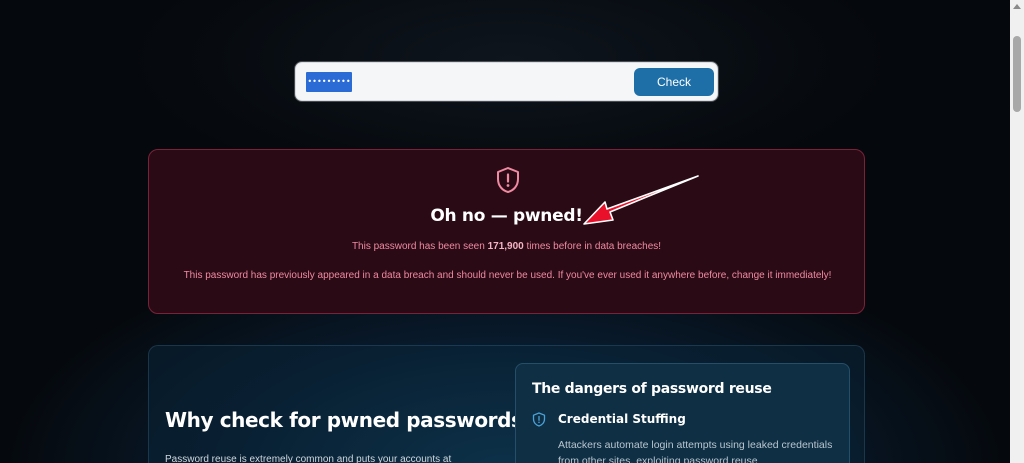 This screenshot has width=1024, height=463. Describe the element at coordinates (641, 200) in the screenshot. I see `annotation-arrow` at that location.